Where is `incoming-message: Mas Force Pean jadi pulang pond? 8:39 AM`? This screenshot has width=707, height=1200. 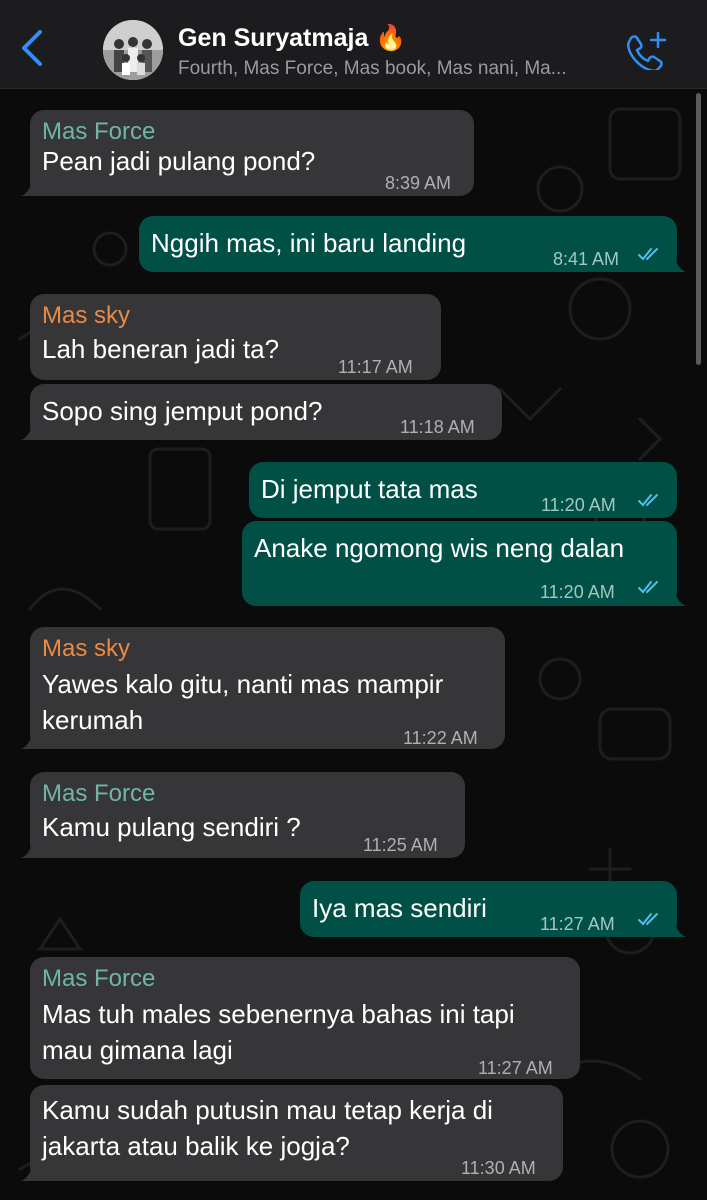 incoming-message: Mas Force Pean jadi pulang pond? 8:39 AM is located at coordinates (247, 153).